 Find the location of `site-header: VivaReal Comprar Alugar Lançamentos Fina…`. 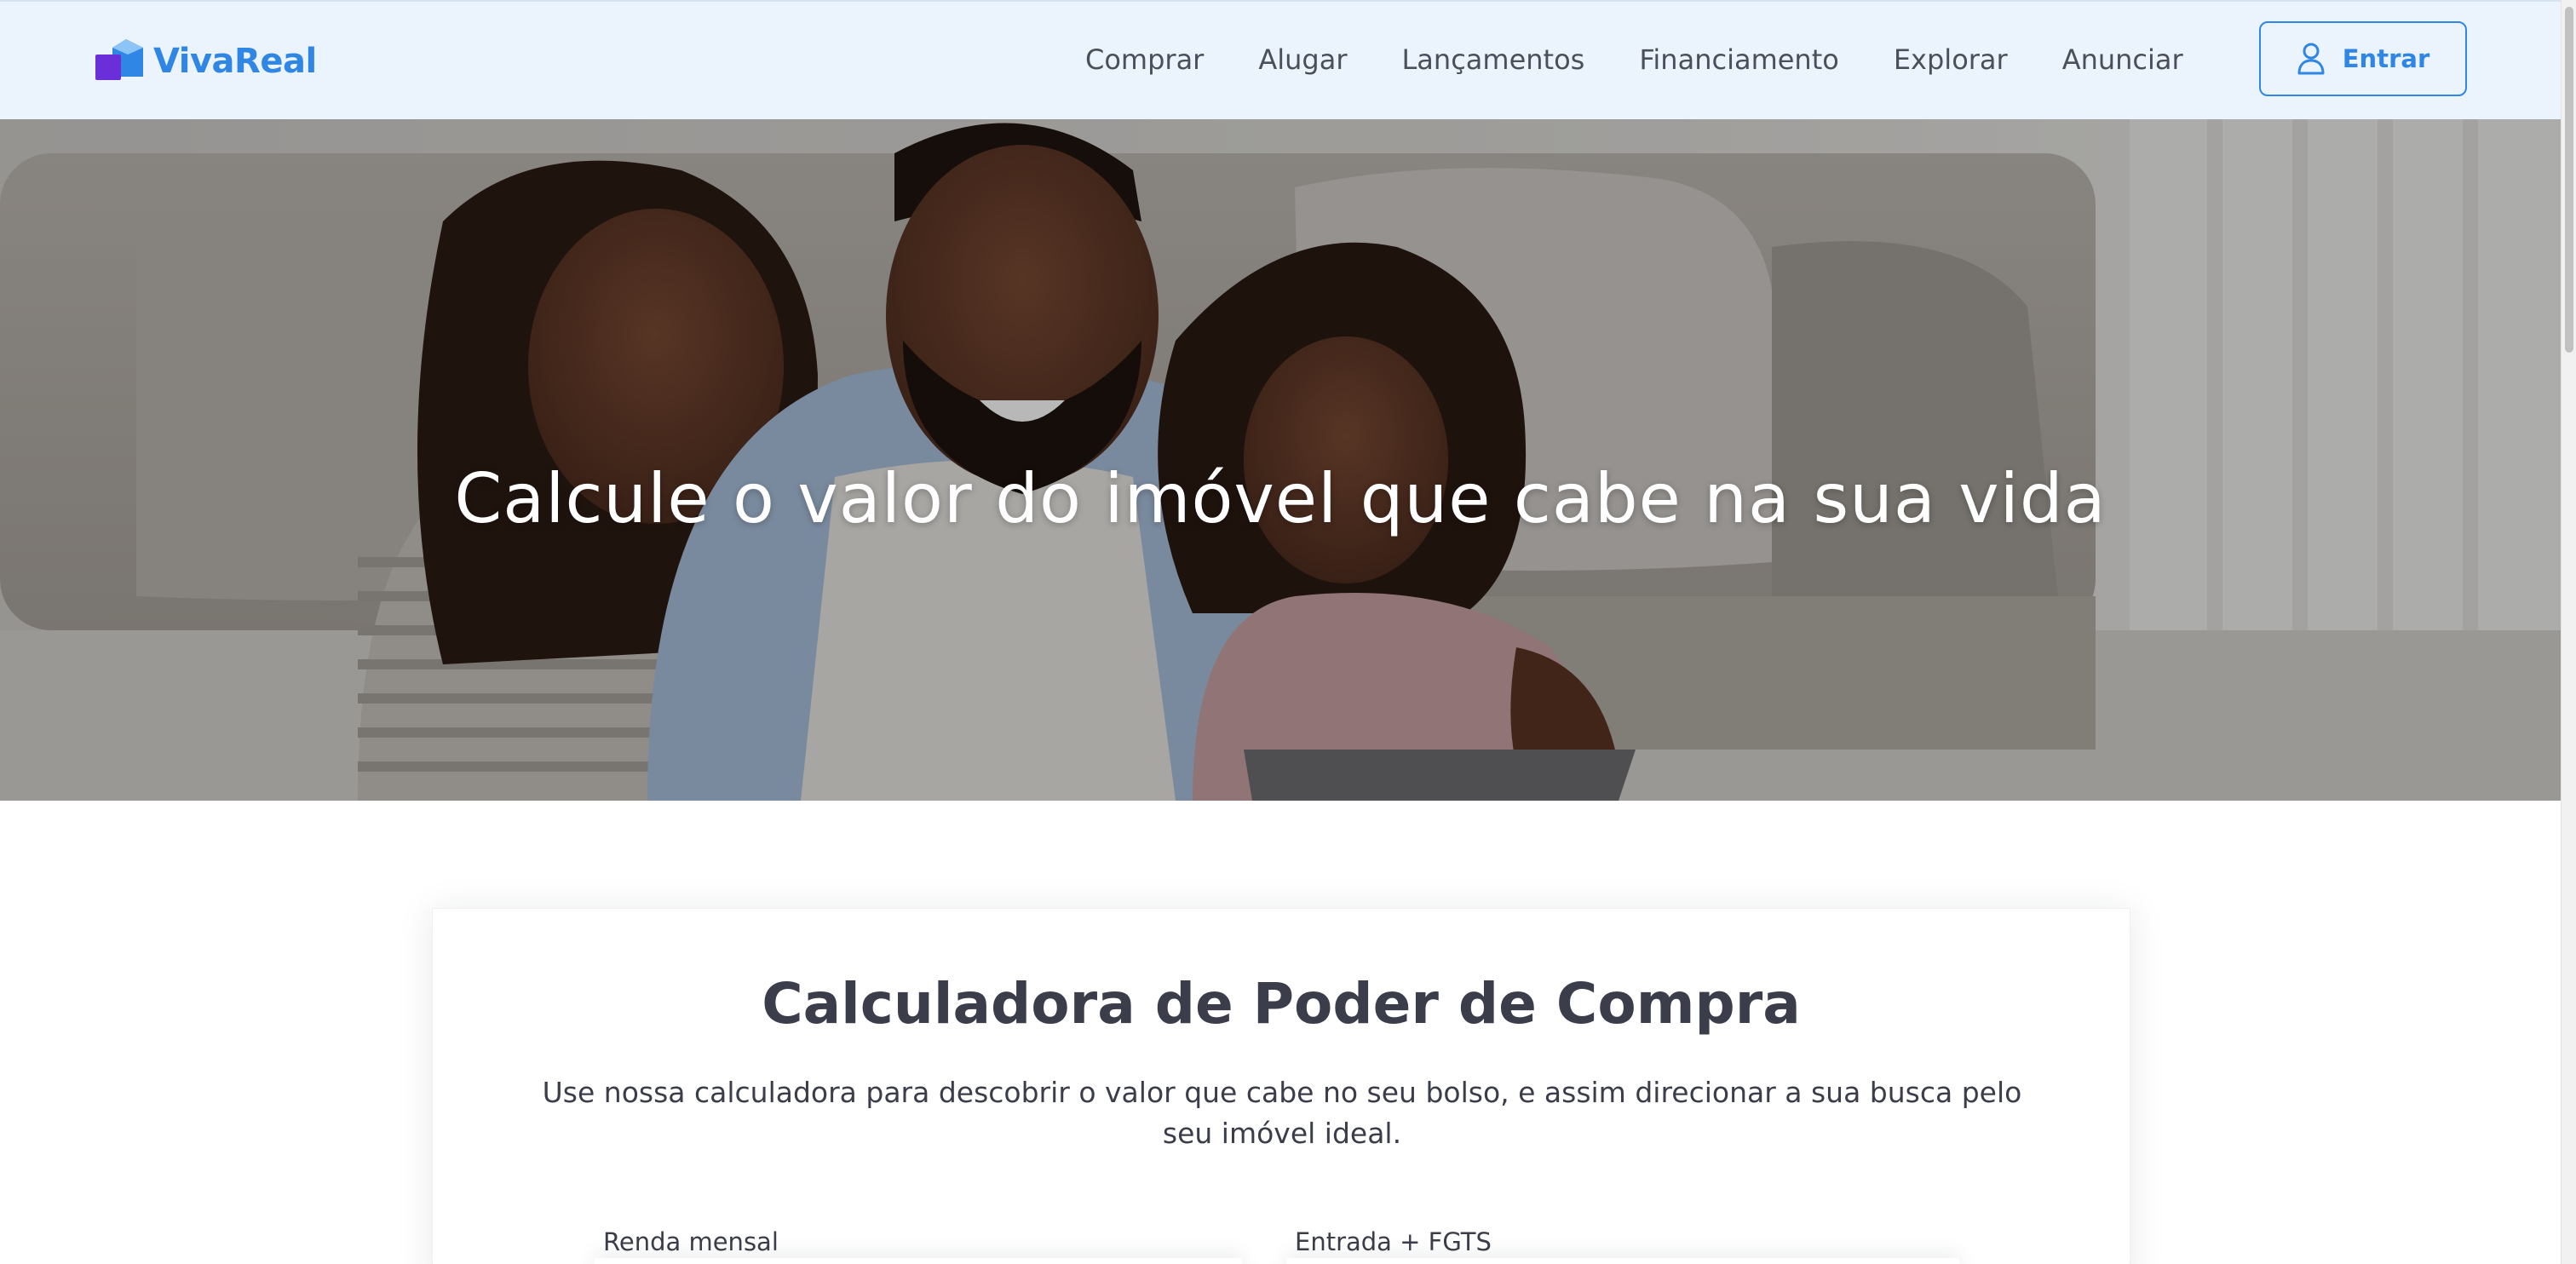

site-header: VivaReal Comprar Alugar Lançamentos Fina… is located at coordinates (1281, 59).